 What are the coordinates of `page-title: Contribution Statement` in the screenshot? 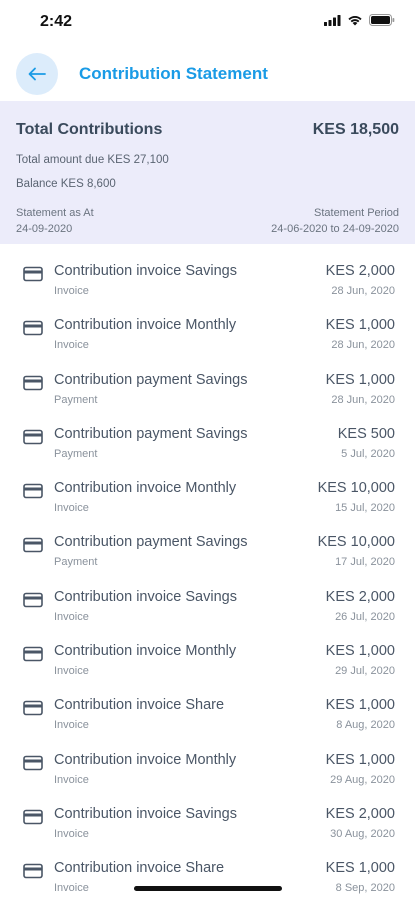 It's located at (173, 73).